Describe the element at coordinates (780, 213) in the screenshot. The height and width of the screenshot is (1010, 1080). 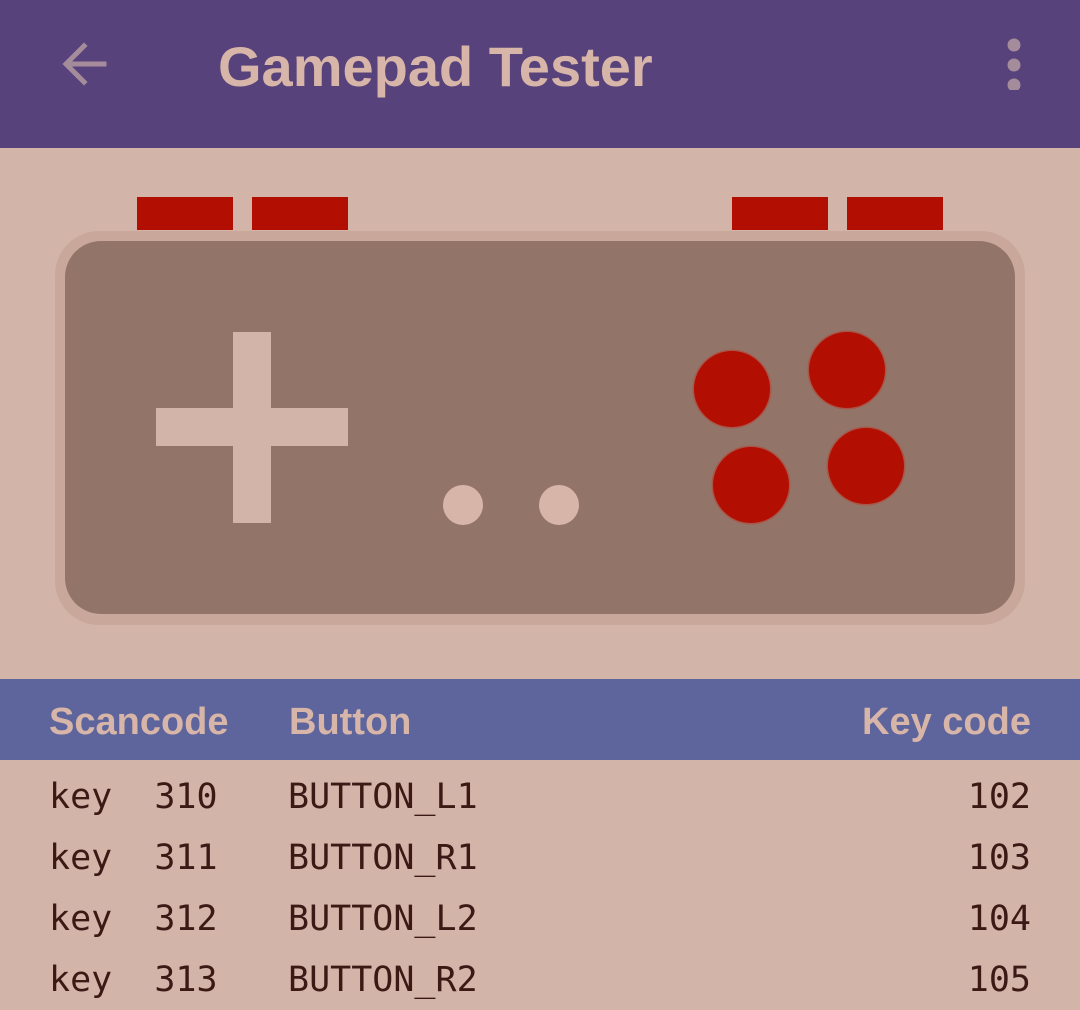
I see `shoulder-button-r1` at that location.